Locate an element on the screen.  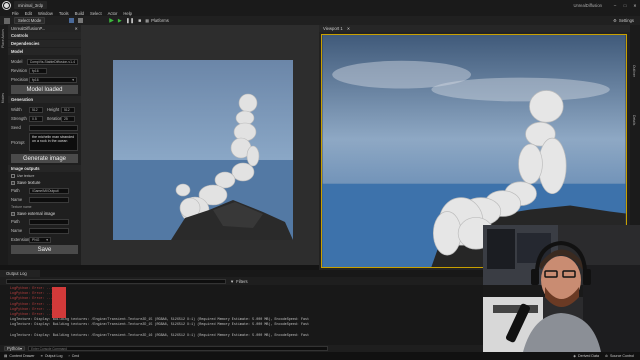
viewport-tab-label: Viewport 1 is located at coordinates (333, 28).